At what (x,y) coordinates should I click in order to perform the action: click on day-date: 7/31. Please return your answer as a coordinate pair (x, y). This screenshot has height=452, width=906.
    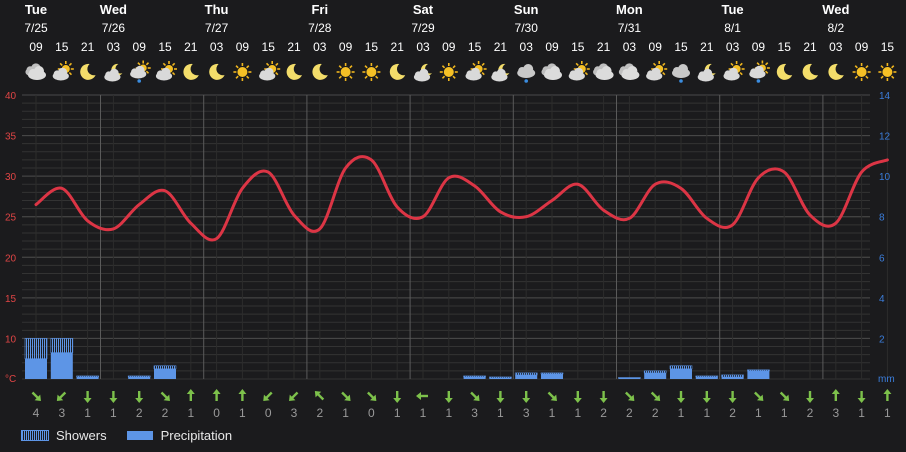
    Looking at the image, I should click on (630, 28).